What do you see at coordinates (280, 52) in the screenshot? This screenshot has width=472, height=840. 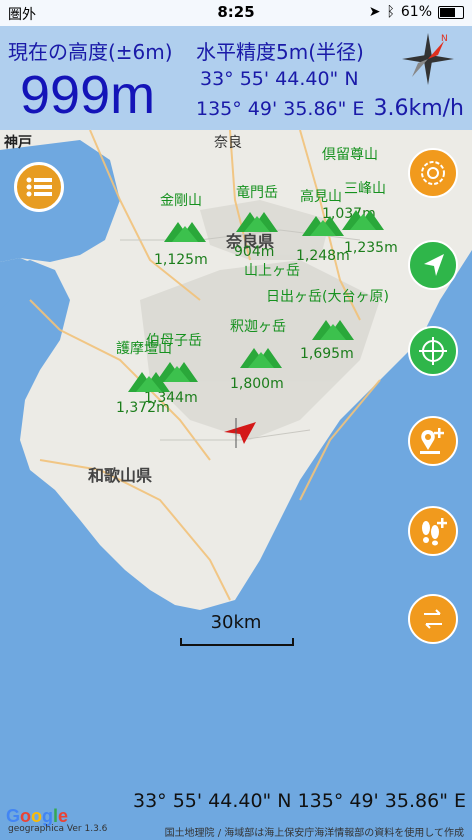 I see `accuracy-label: 水平精度5m(半径)` at bounding box center [280, 52].